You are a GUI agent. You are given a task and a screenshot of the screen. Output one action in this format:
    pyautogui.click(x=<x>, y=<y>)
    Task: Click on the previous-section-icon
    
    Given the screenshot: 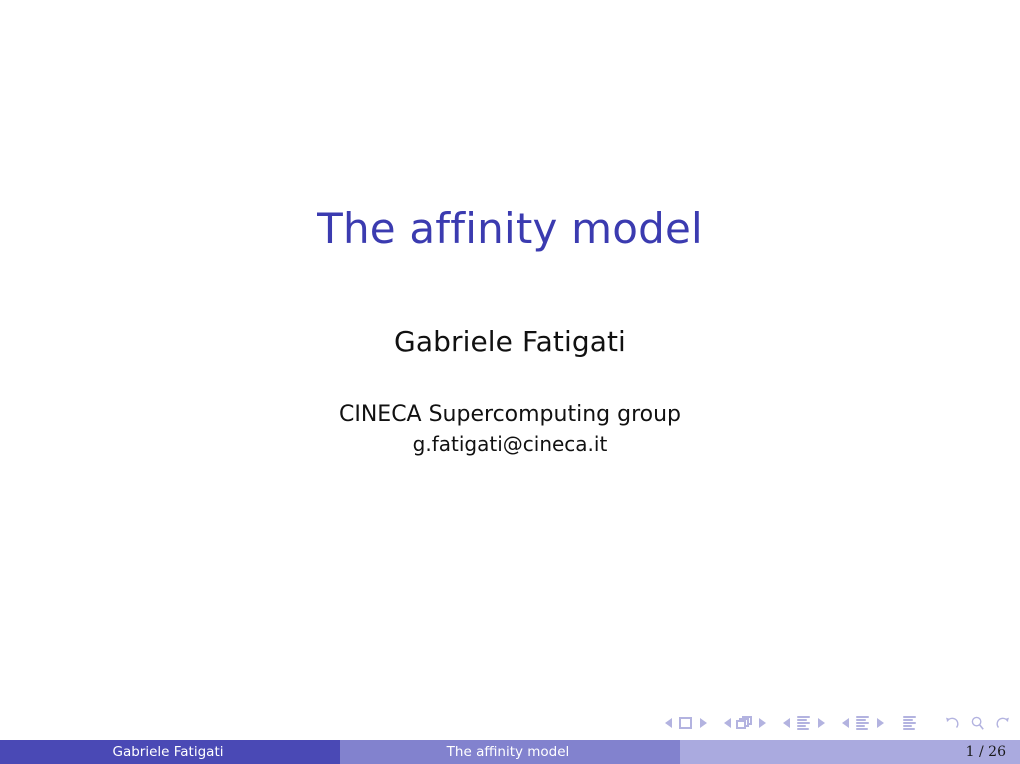 What is the action you would take?
    pyautogui.click(x=845, y=723)
    